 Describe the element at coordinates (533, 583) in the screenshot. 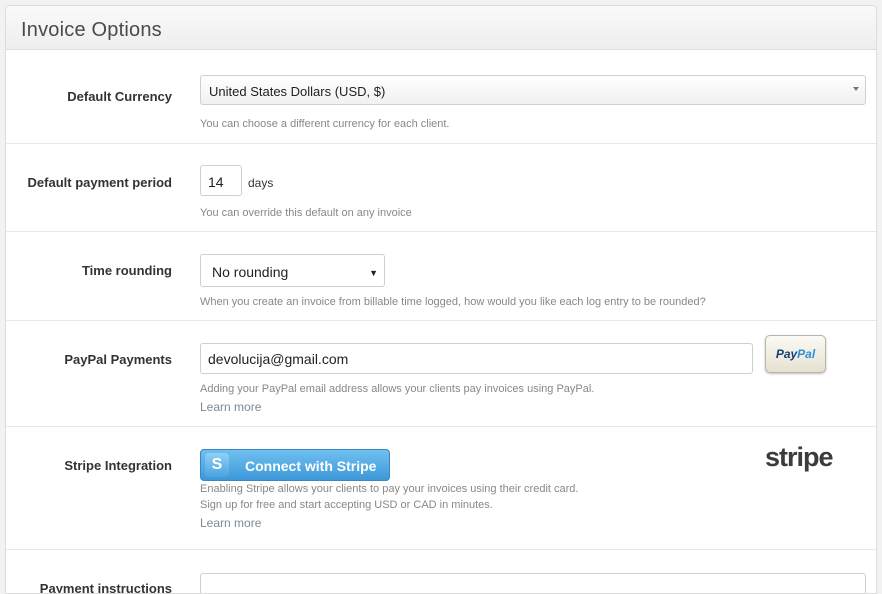

I see `payment-instructions-textarea` at that location.